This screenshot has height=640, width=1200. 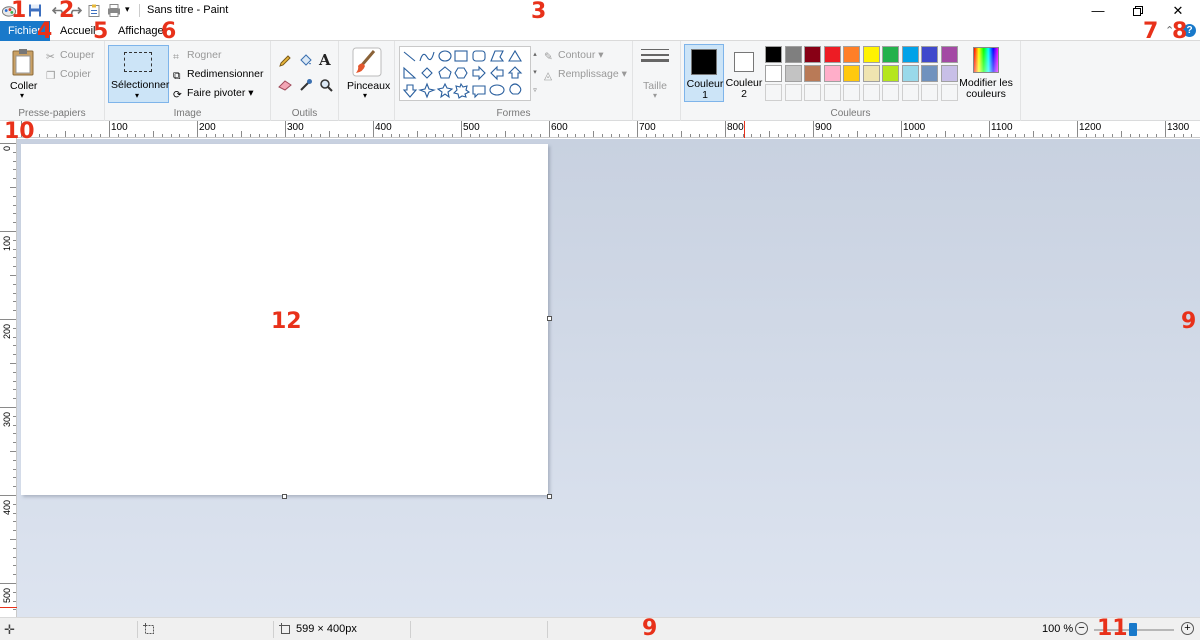 What do you see at coordinates (549, 318) in the screenshot?
I see `resize-handle-right` at bounding box center [549, 318].